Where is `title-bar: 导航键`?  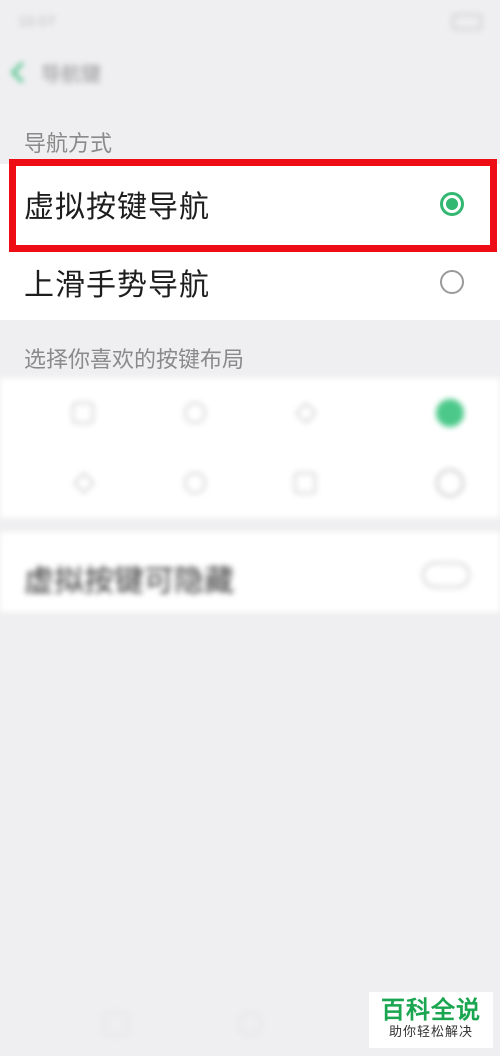
title-bar: 导航键 is located at coordinates (250, 72).